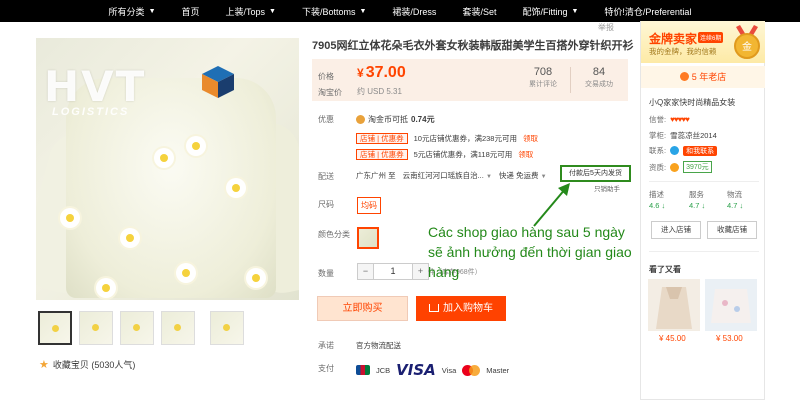  Describe the element at coordinates (709, 77) in the screenshot. I see `shop-age-label: 5 年老店` at that location.